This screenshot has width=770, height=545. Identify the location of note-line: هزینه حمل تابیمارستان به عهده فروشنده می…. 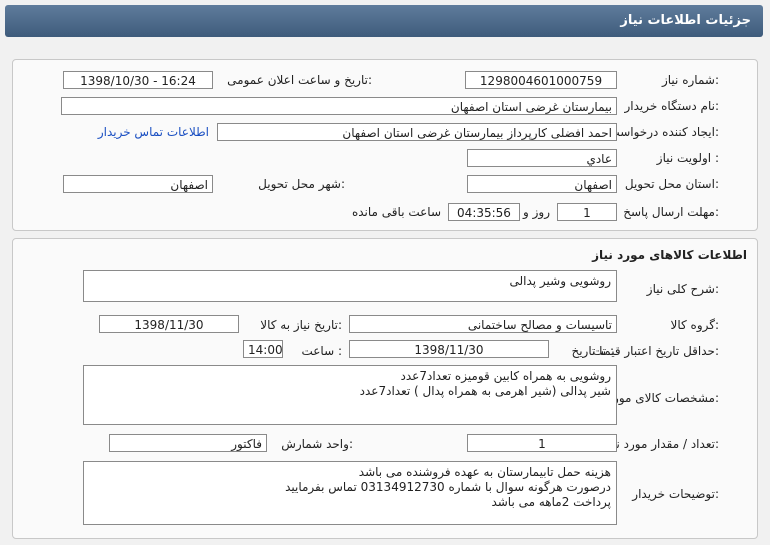
(484, 472).